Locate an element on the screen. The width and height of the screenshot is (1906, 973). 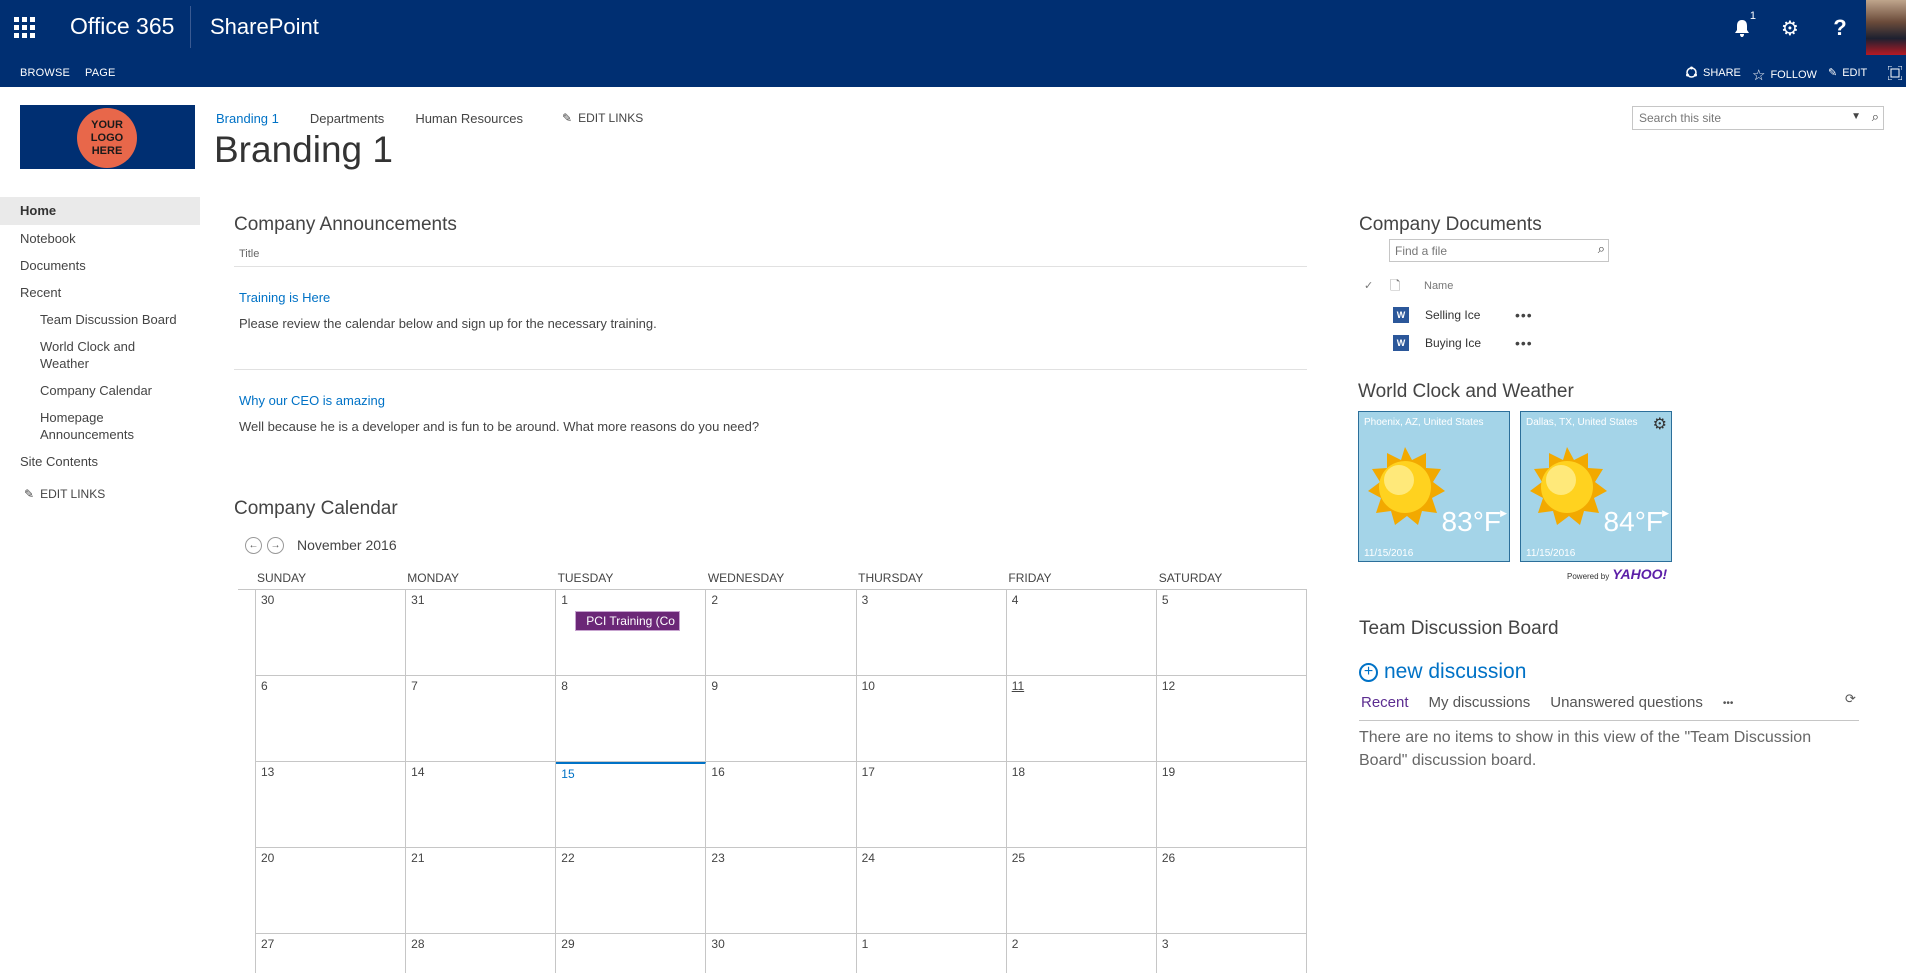
calendar-day-cell: 10 is located at coordinates (931, 719).